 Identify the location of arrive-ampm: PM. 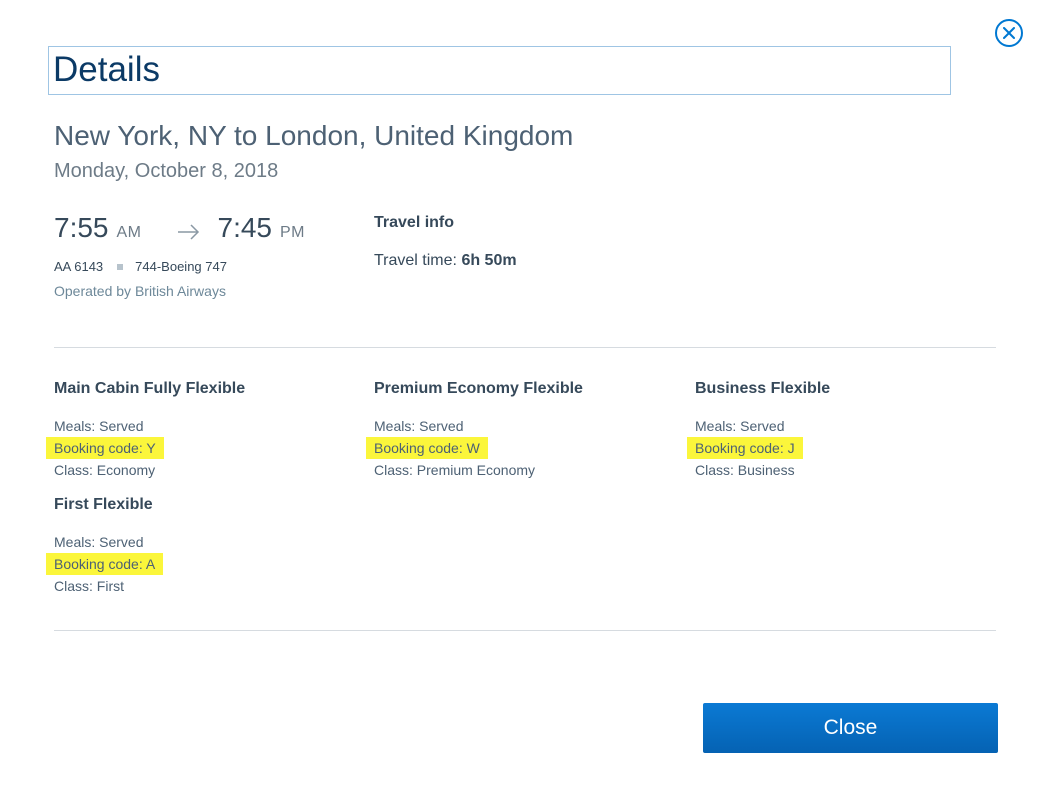
(292, 232).